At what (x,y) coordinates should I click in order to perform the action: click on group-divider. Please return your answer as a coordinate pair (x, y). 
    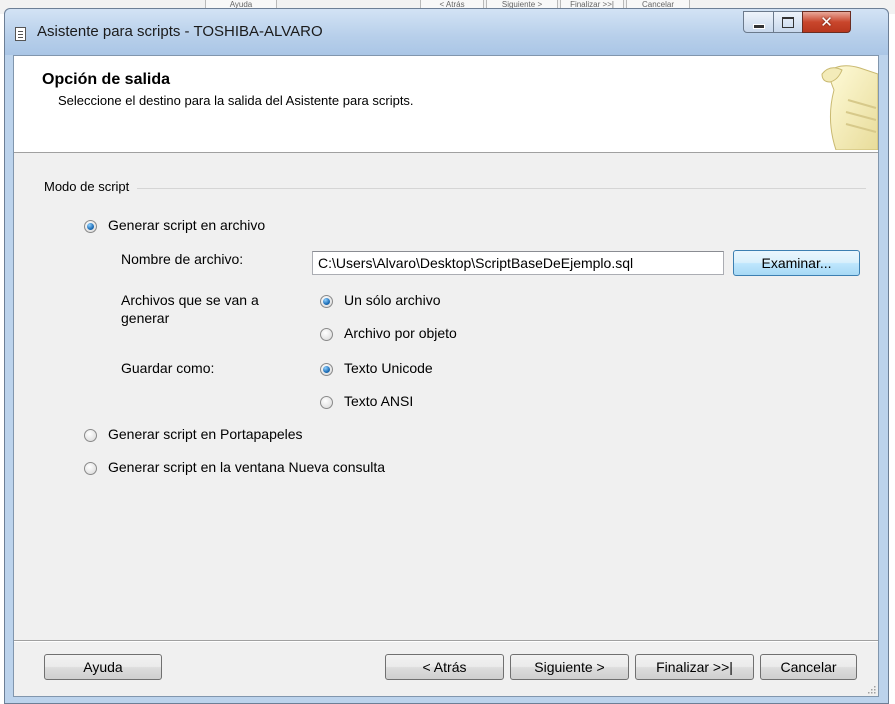
    Looking at the image, I should click on (455, 188).